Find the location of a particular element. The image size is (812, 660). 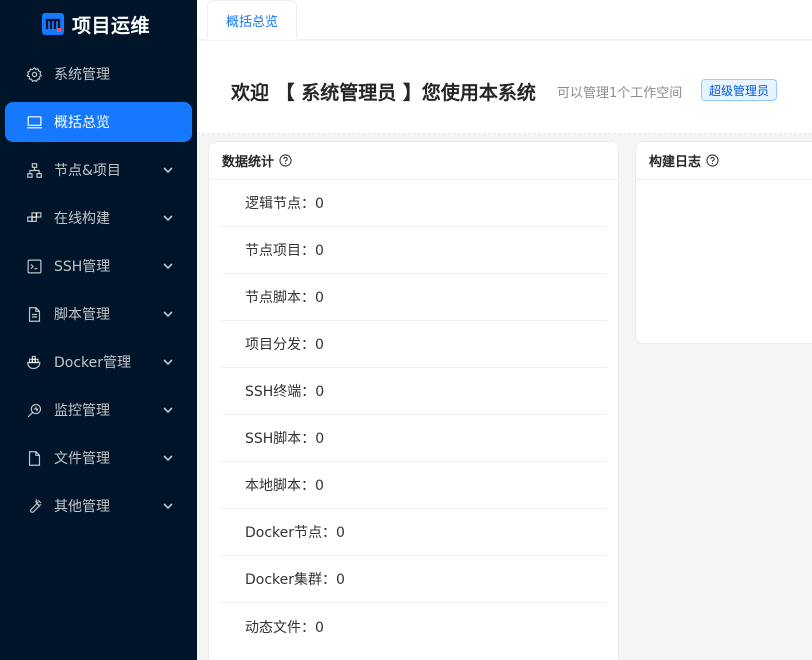

sidebar-item-nodes-projects: 节点&项目 is located at coordinates (98, 170).